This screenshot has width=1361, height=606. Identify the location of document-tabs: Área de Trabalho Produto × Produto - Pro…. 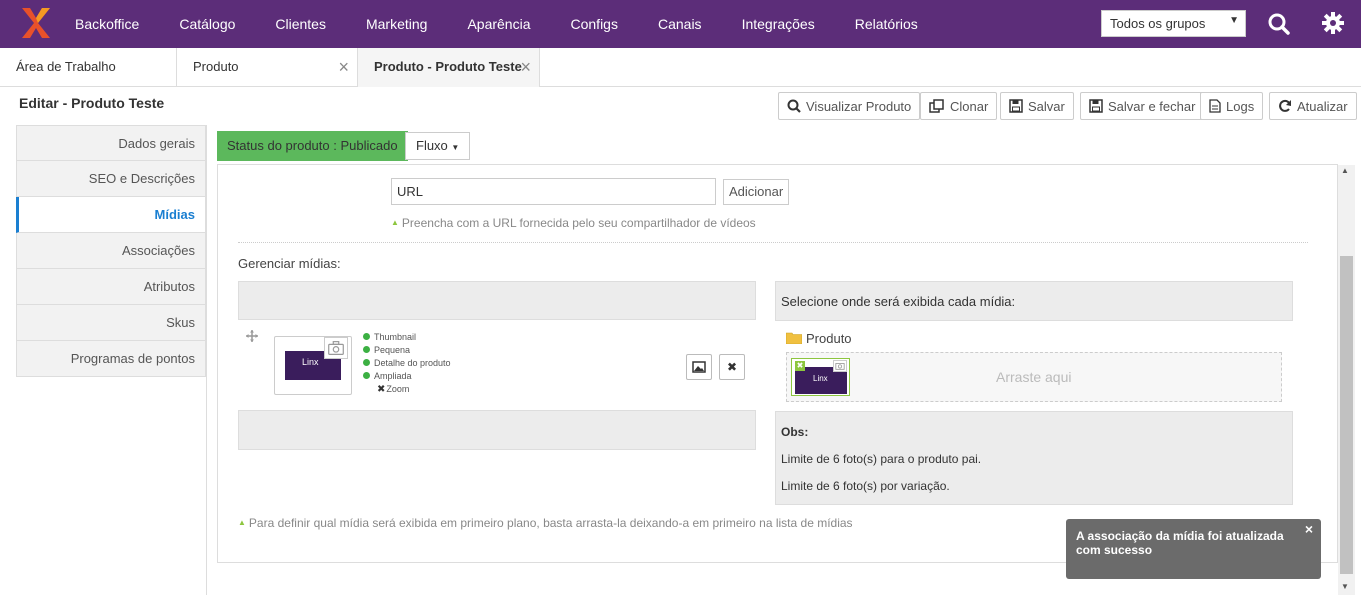
(680, 67).